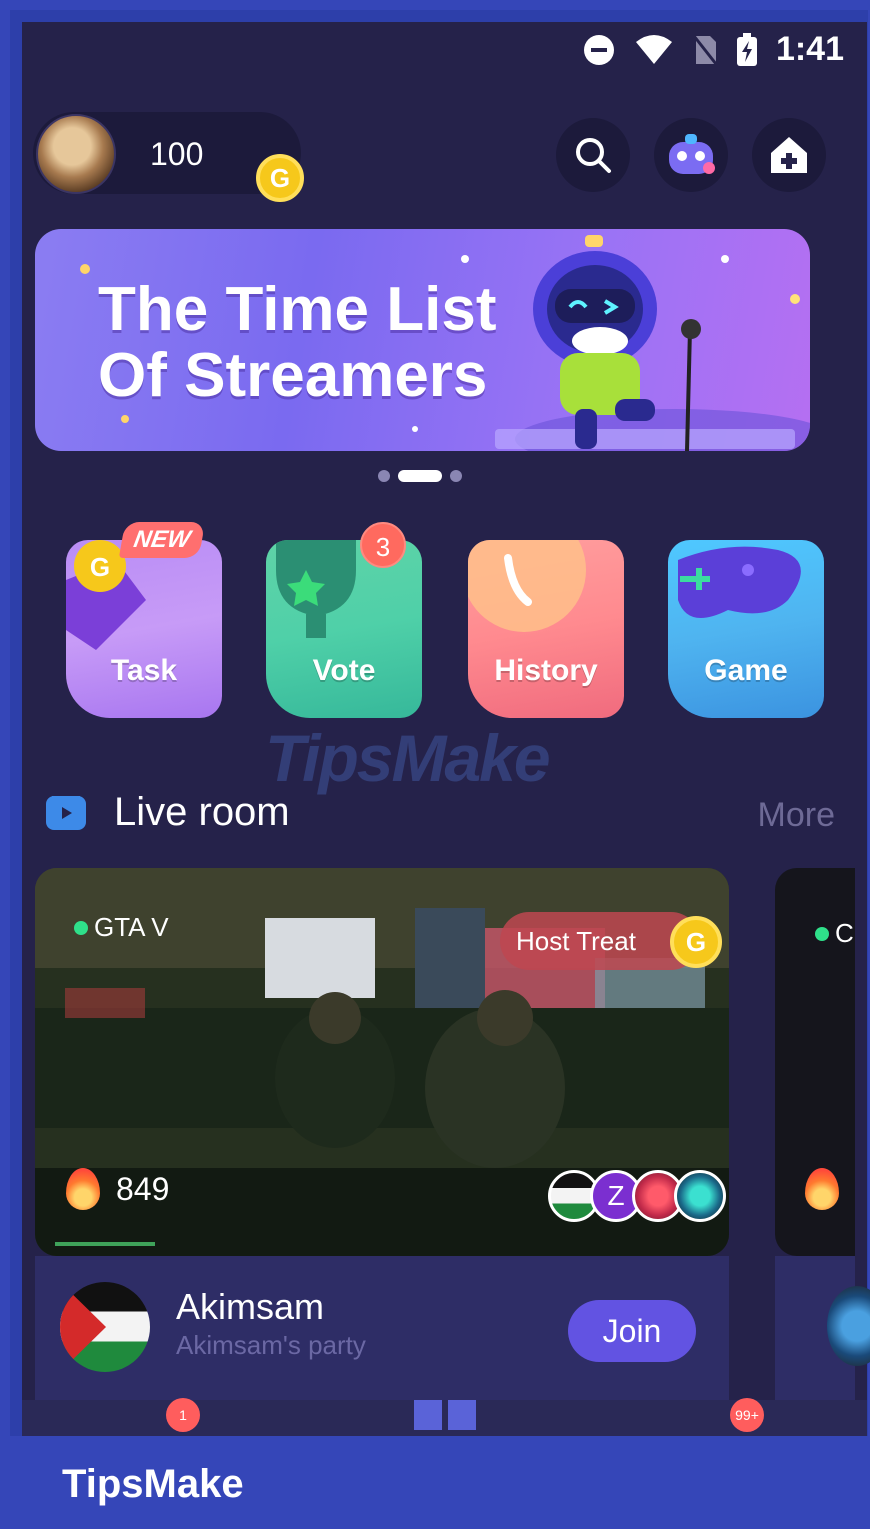 The height and width of the screenshot is (1529, 870). Describe the element at coordinates (408, 758) in the screenshot. I see `watermark: TipsMake` at that location.